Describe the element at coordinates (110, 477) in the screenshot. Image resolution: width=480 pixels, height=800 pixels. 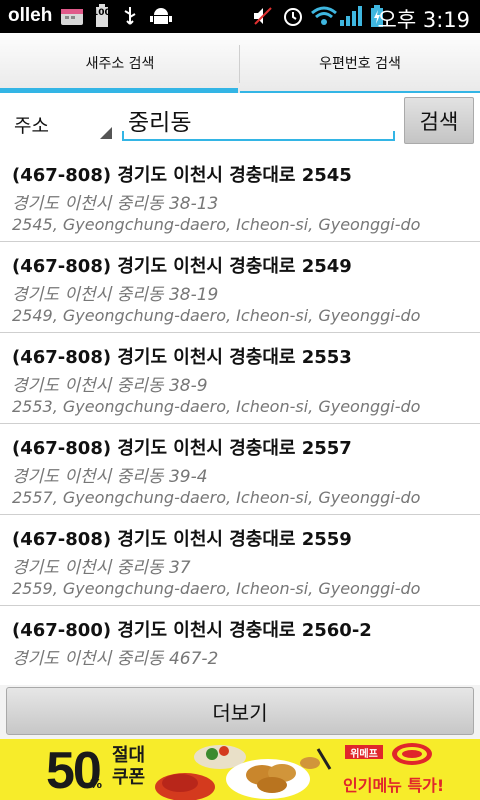
I see `lot-address: 경기도 이천시 중리동 39-4` at that location.